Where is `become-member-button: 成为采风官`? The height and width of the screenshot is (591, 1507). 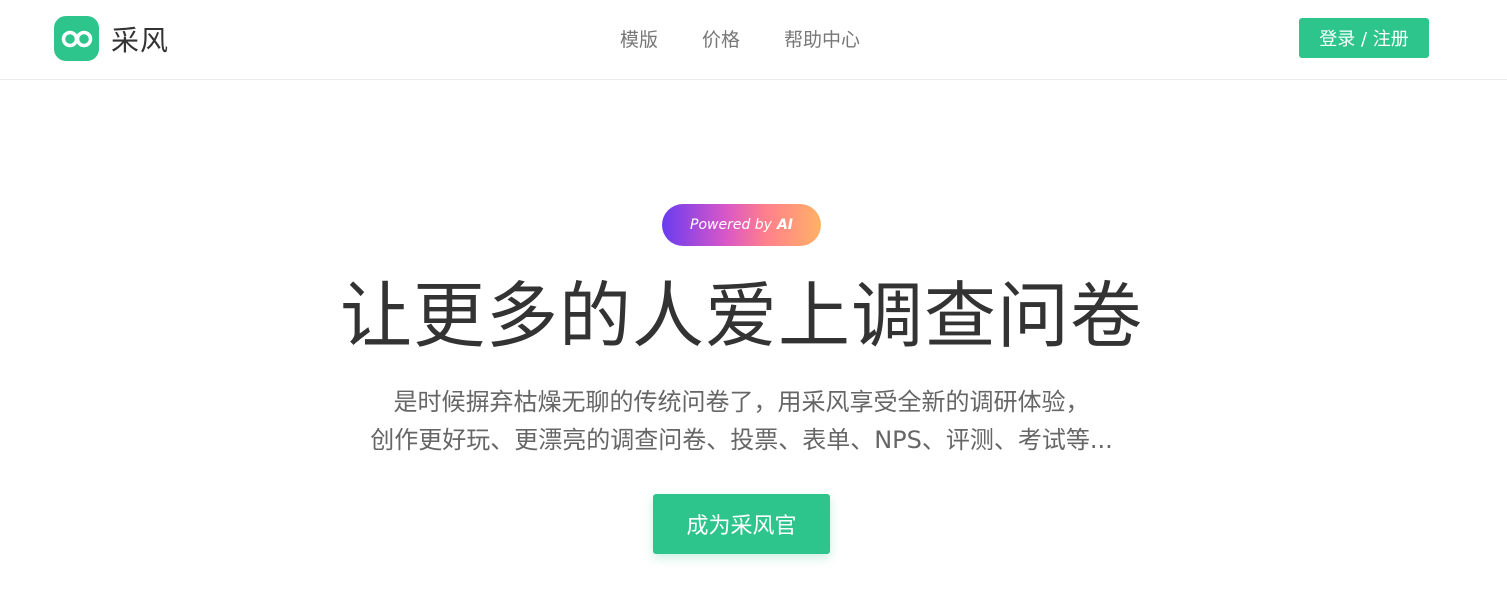 become-member-button: 成为采风官 is located at coordinates (741, 524).